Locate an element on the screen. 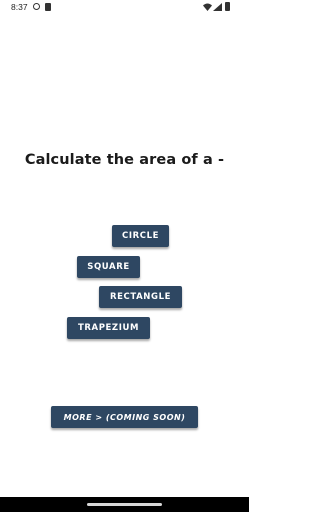 This screenshot has width=320, height=512. navigation-bar is located at coordinates (124, 504).